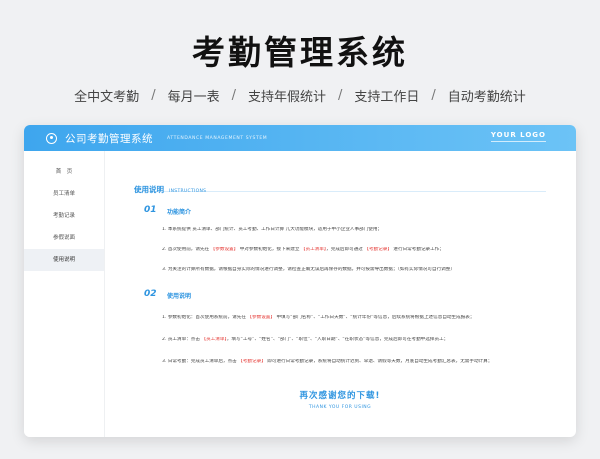 This screenshot has height=459, width=600. I want to click on sidebar-item-home: 首 页, so click(64, 172).